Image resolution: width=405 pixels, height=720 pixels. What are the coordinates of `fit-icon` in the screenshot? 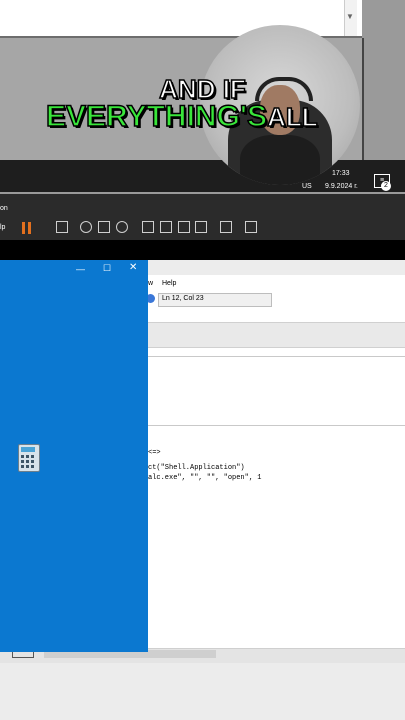 It's located at (184, 227).